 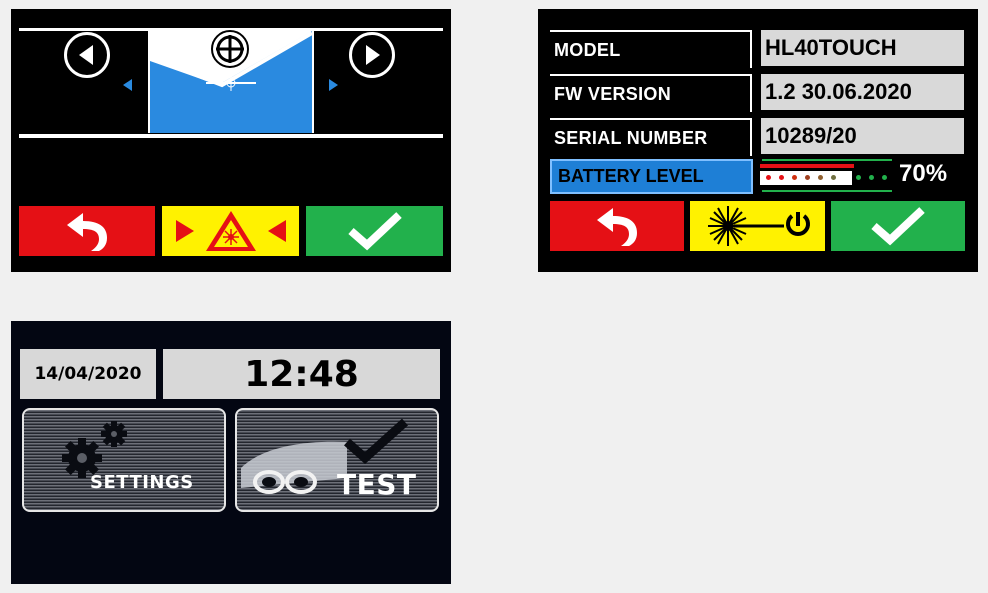 I want to click on test-label: TEST, so click(x=377, y=484).